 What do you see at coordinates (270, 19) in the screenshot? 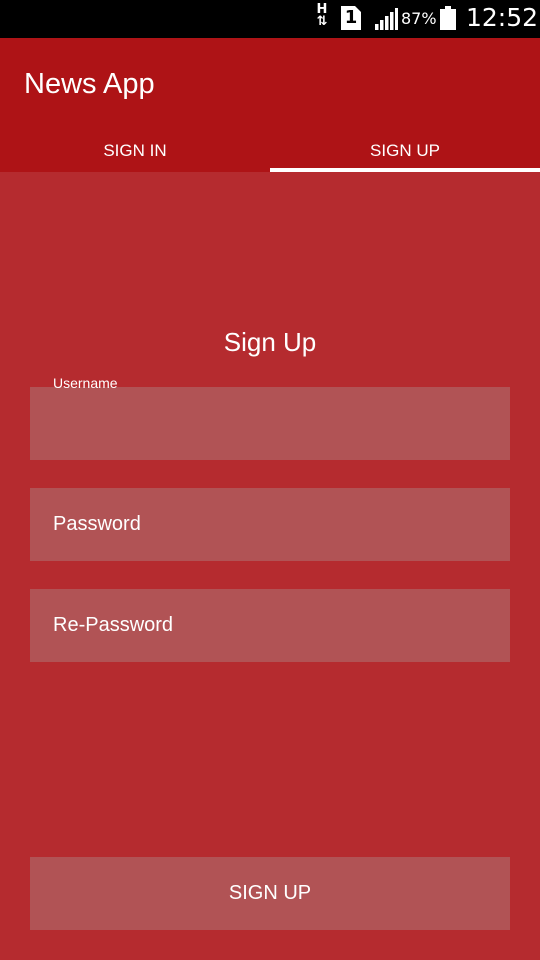
I see `status-bar: H ⇅ 1 87% 12:52` at bounding box center [270, 19].